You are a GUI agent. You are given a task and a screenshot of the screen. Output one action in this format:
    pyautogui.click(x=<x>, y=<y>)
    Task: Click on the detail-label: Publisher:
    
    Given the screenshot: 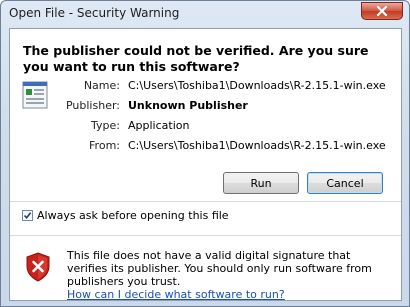 What is the action you would take?
    pyautogui.click(x=92, y=105)
    